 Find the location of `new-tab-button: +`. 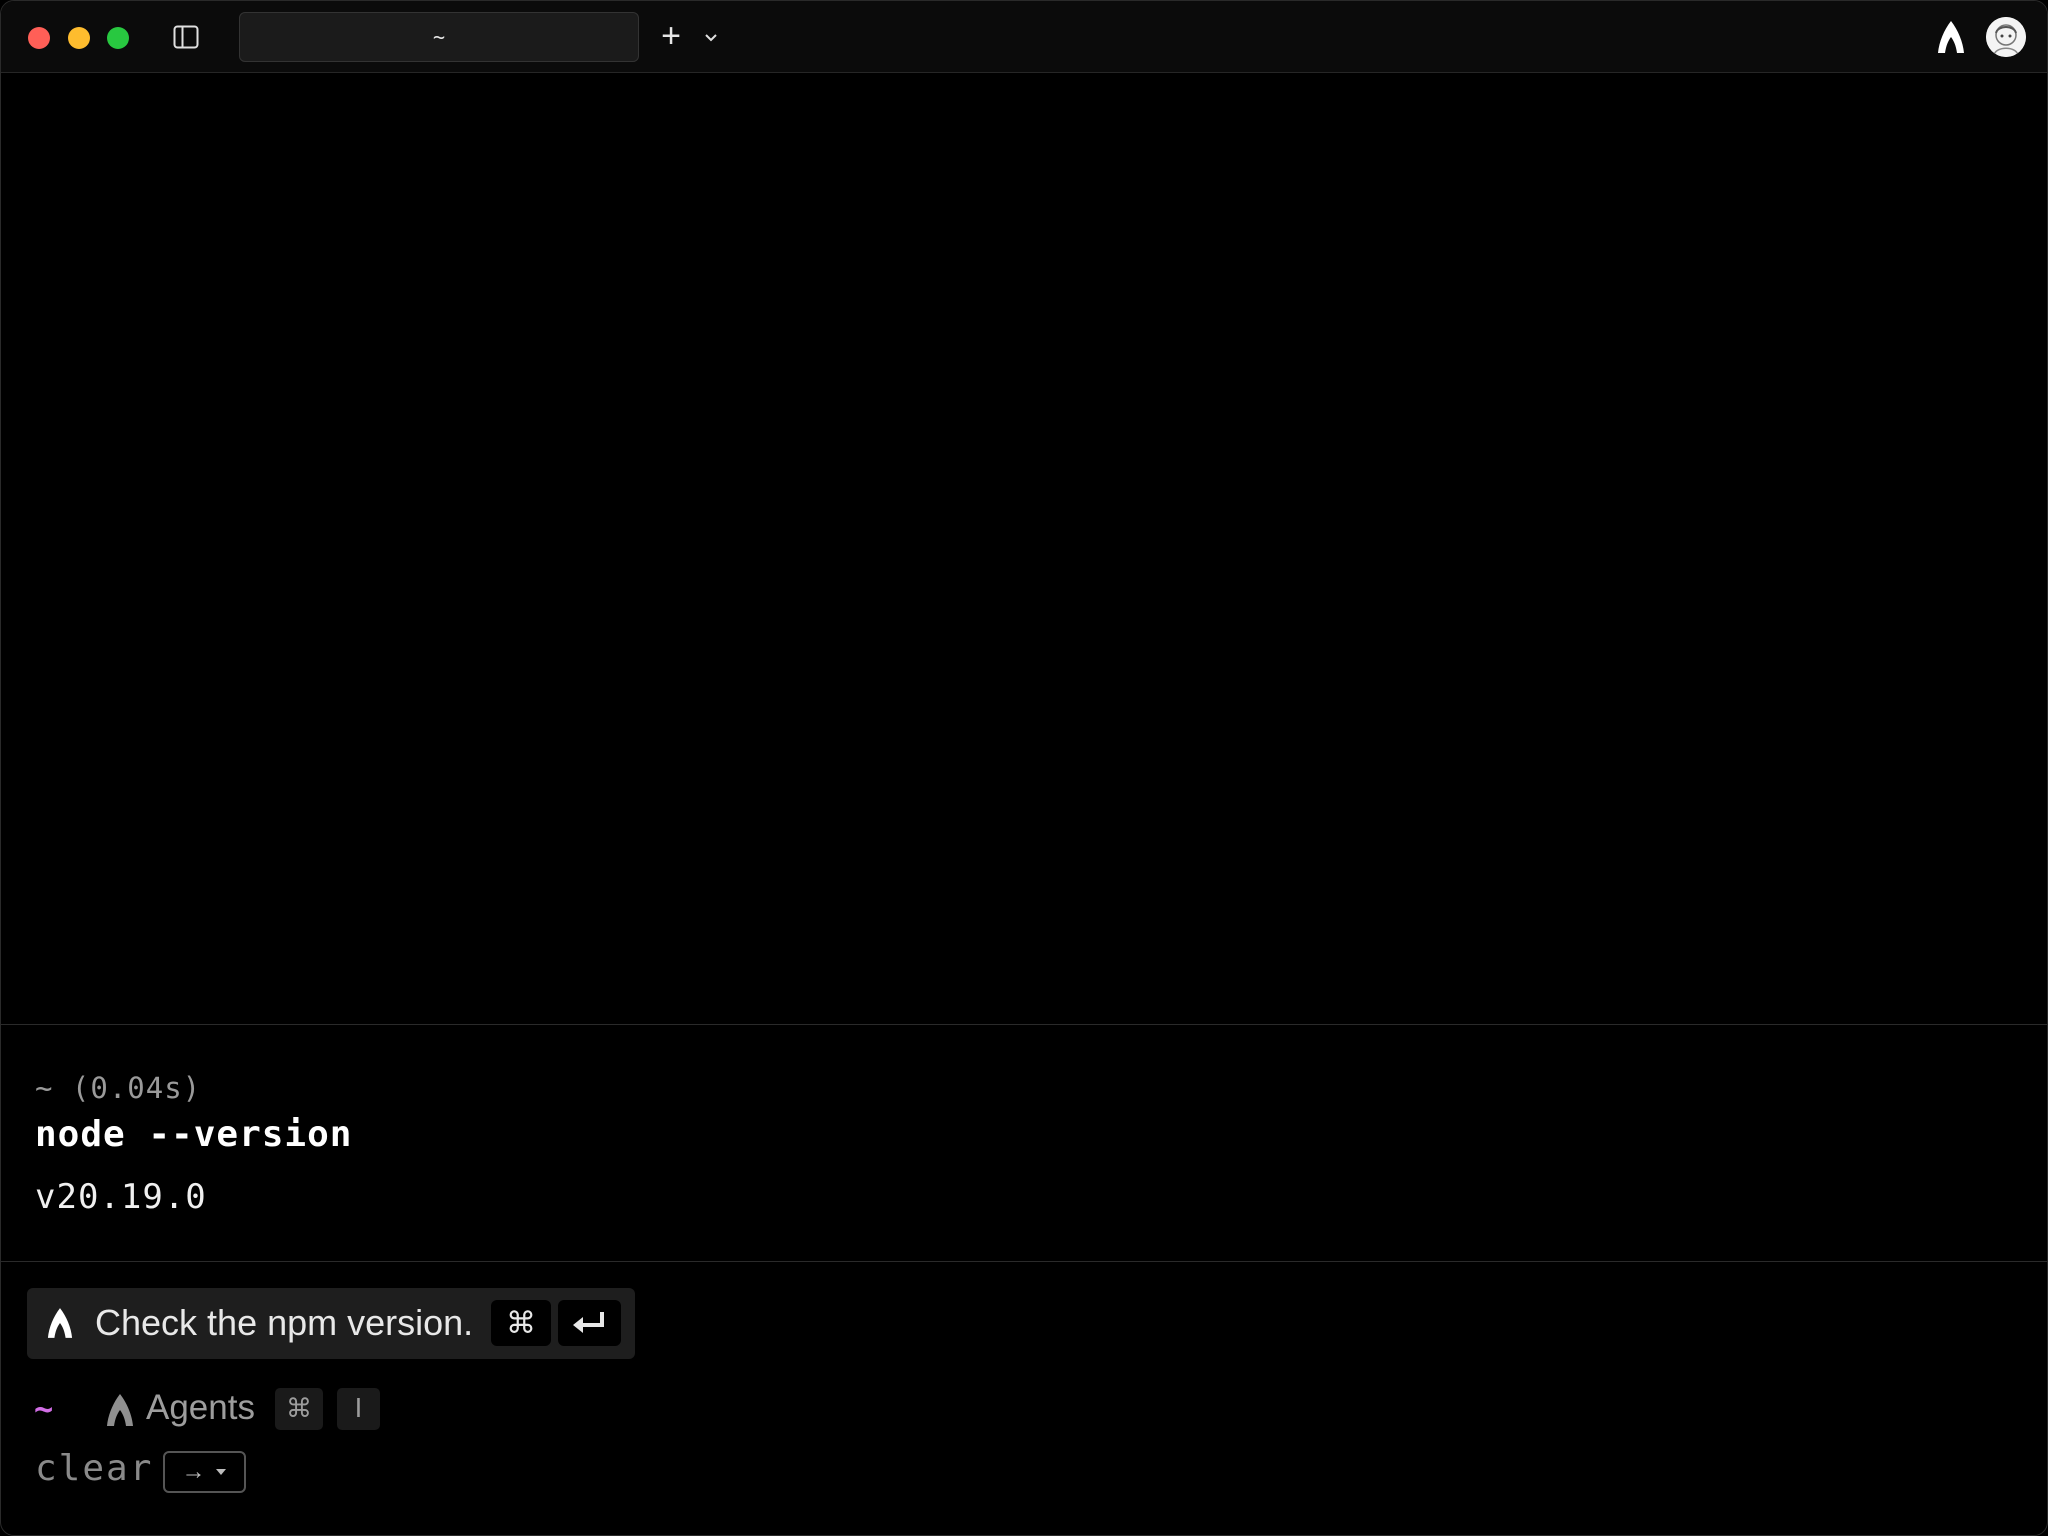

new-tab-button: + is located at coordinates (671, 36).